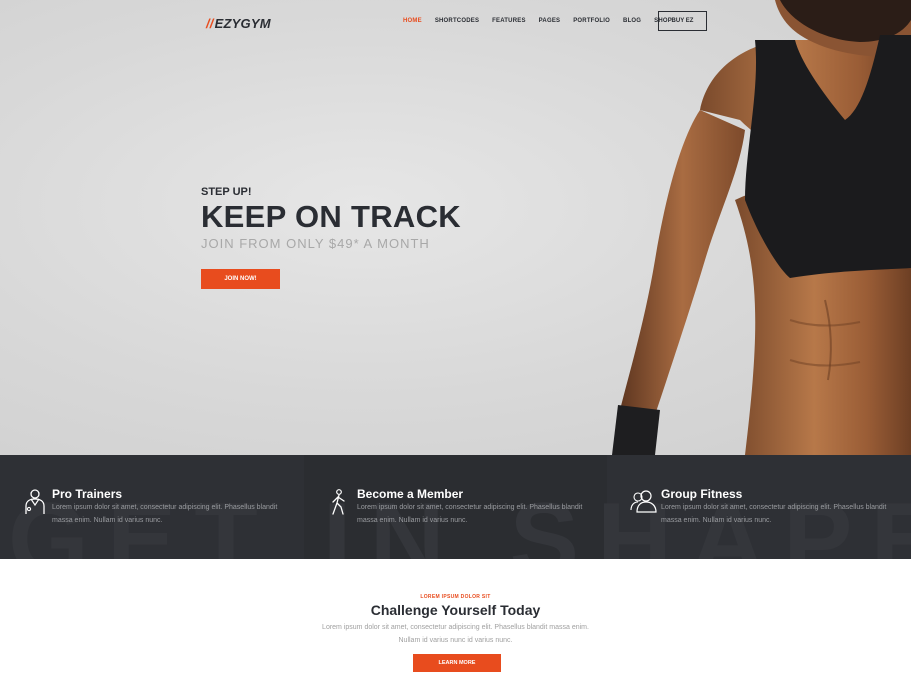 This screenshot has height=676, width=911. What do you see at coordinates (410, 494) in the screenshot?
I see `feature-title: Become a Member` at bounding box center [410, 494].